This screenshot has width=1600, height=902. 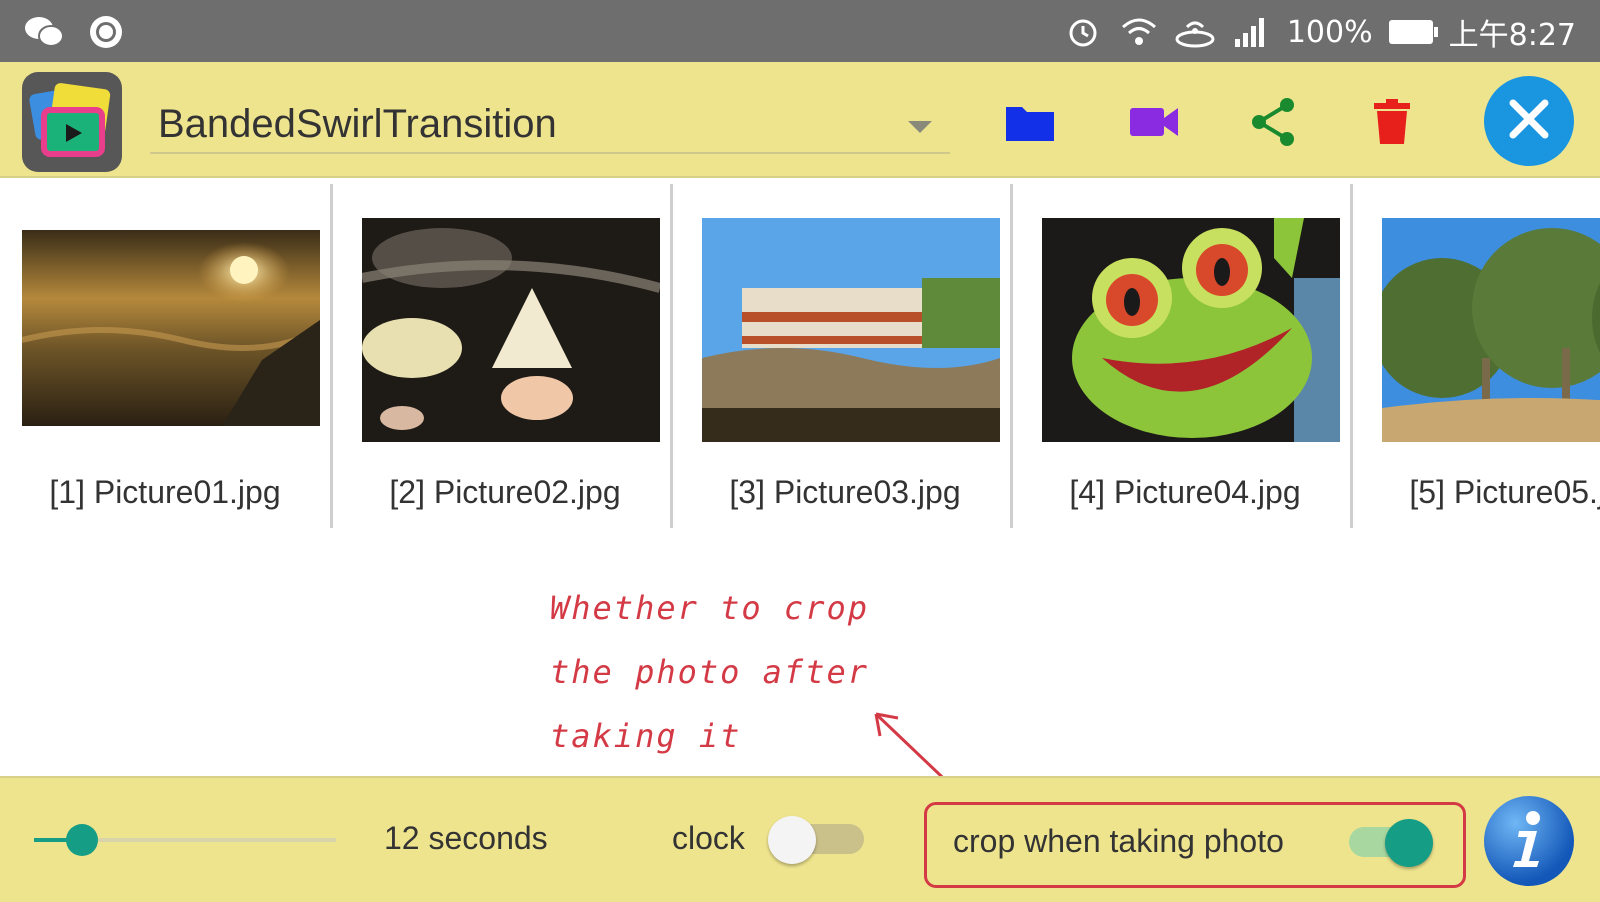 What do you see at coordinates (709, 672) in the screenshot?
I see `annotation-line: the photo after` at bounding box center [709, 672].